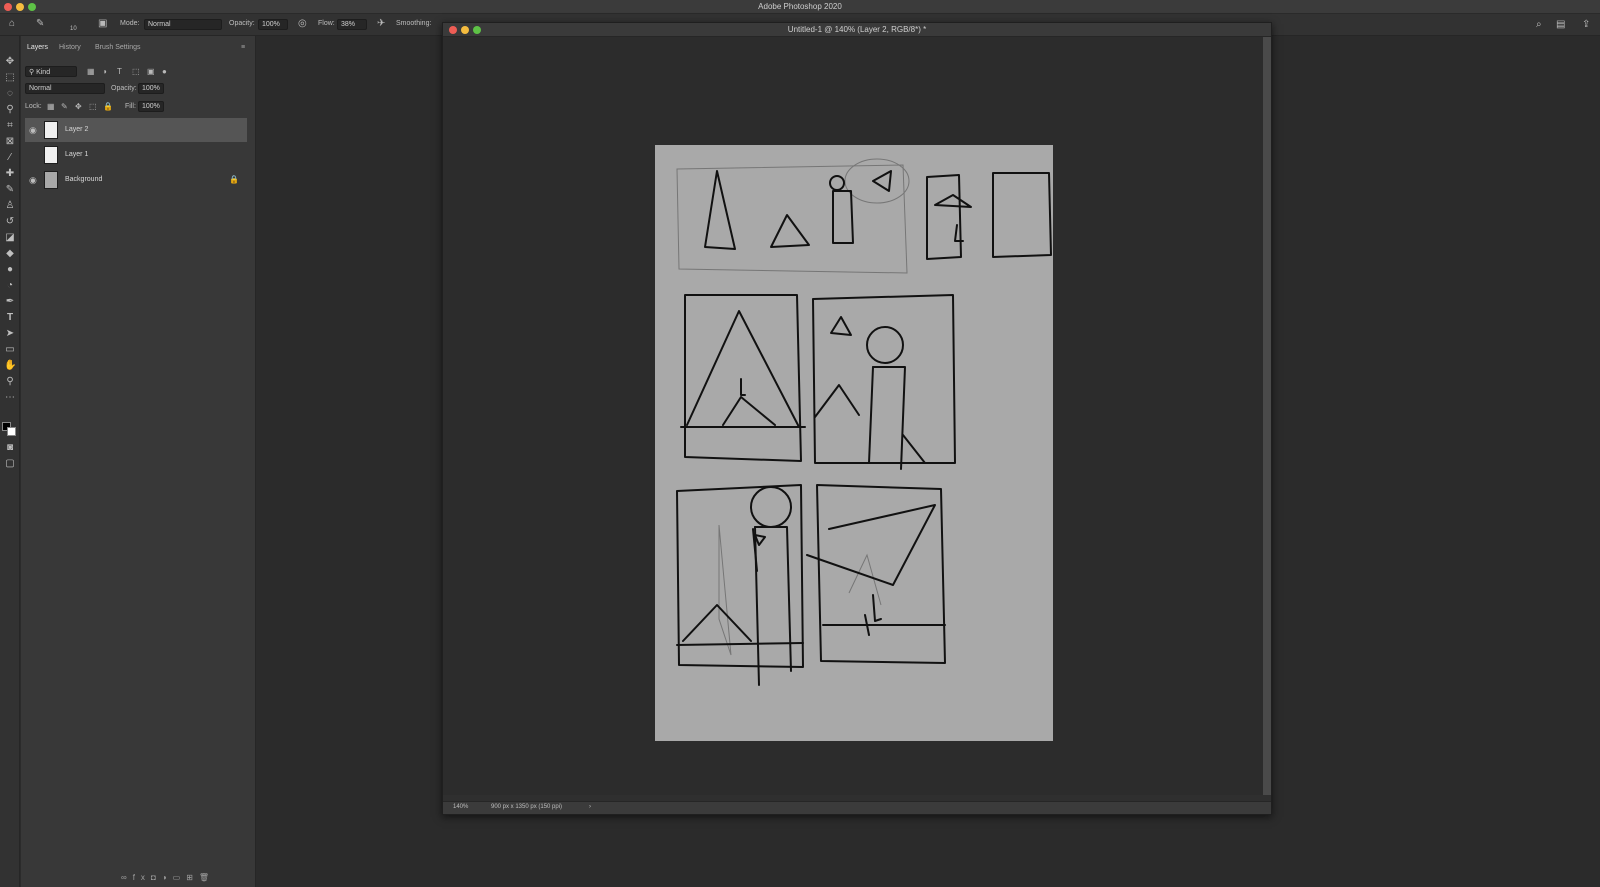  I want to click on layers-panel-actions: ∞fx◘◑▭⊞🗑, so click(168, 877).